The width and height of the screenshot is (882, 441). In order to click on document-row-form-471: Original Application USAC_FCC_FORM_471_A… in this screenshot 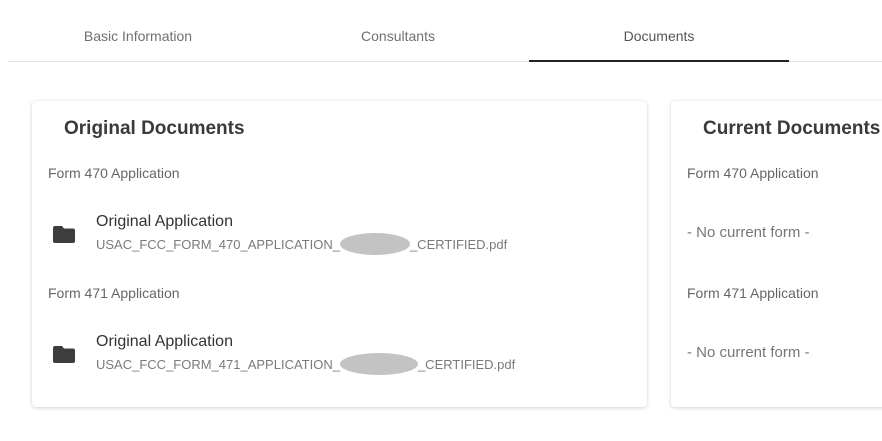, I will do `click(333, 354)`.